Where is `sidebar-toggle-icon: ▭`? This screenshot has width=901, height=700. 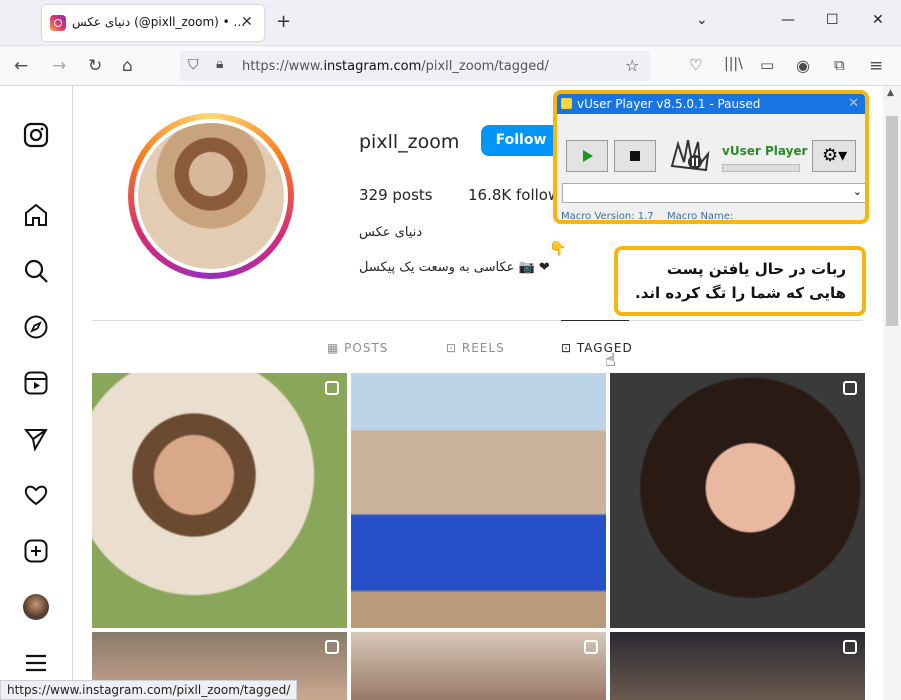
sidebar-toggle-icon: ▭ is located at coordinates (767, 65).